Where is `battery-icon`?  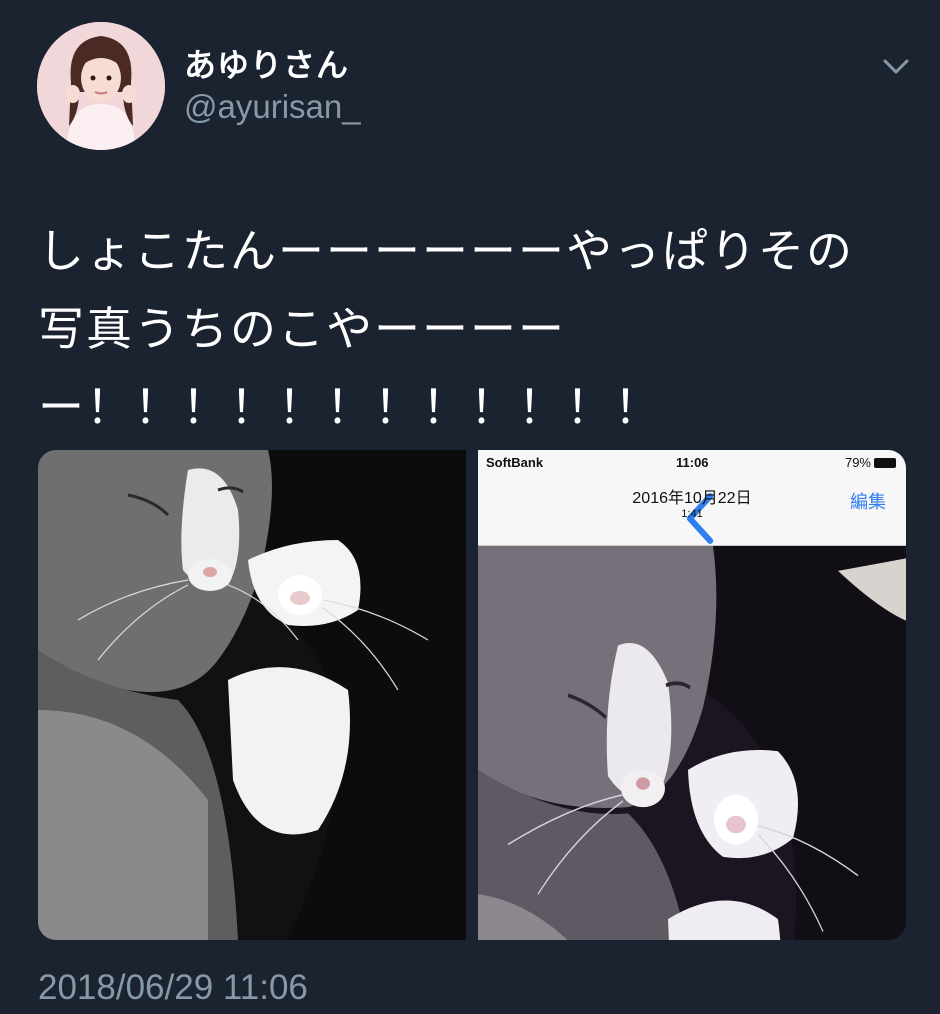
battery-icon is located at coordinates (885, 463).